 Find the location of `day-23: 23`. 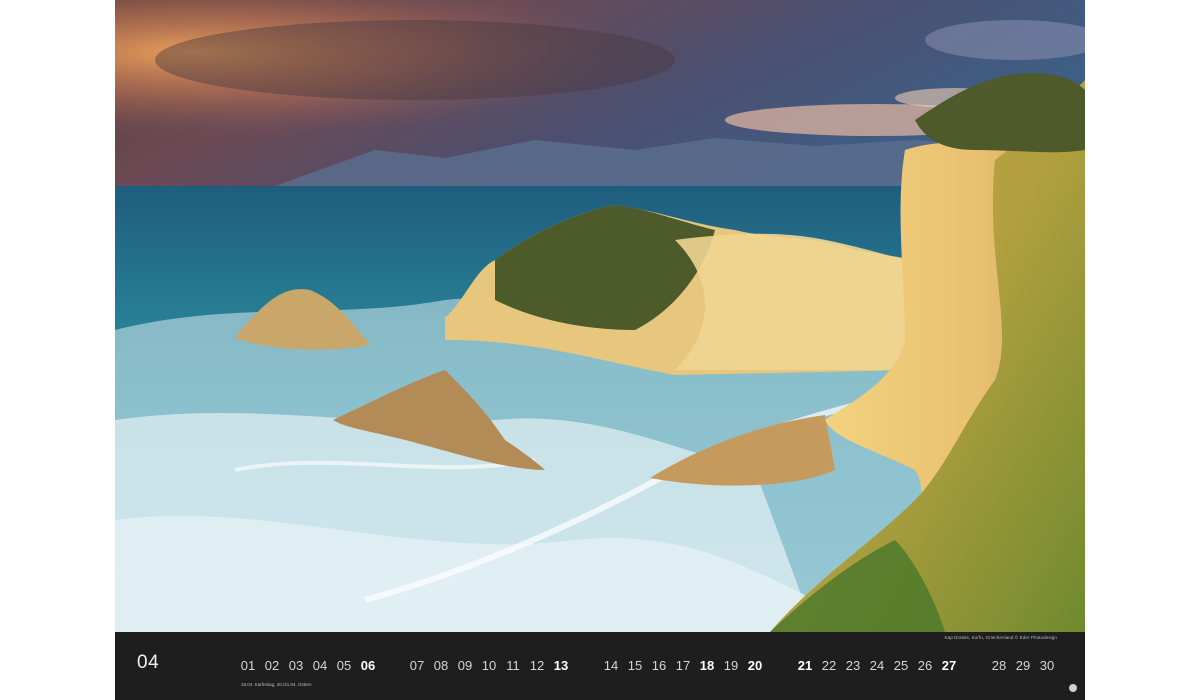

day-23: 23 is located at coordinates (853, 665).